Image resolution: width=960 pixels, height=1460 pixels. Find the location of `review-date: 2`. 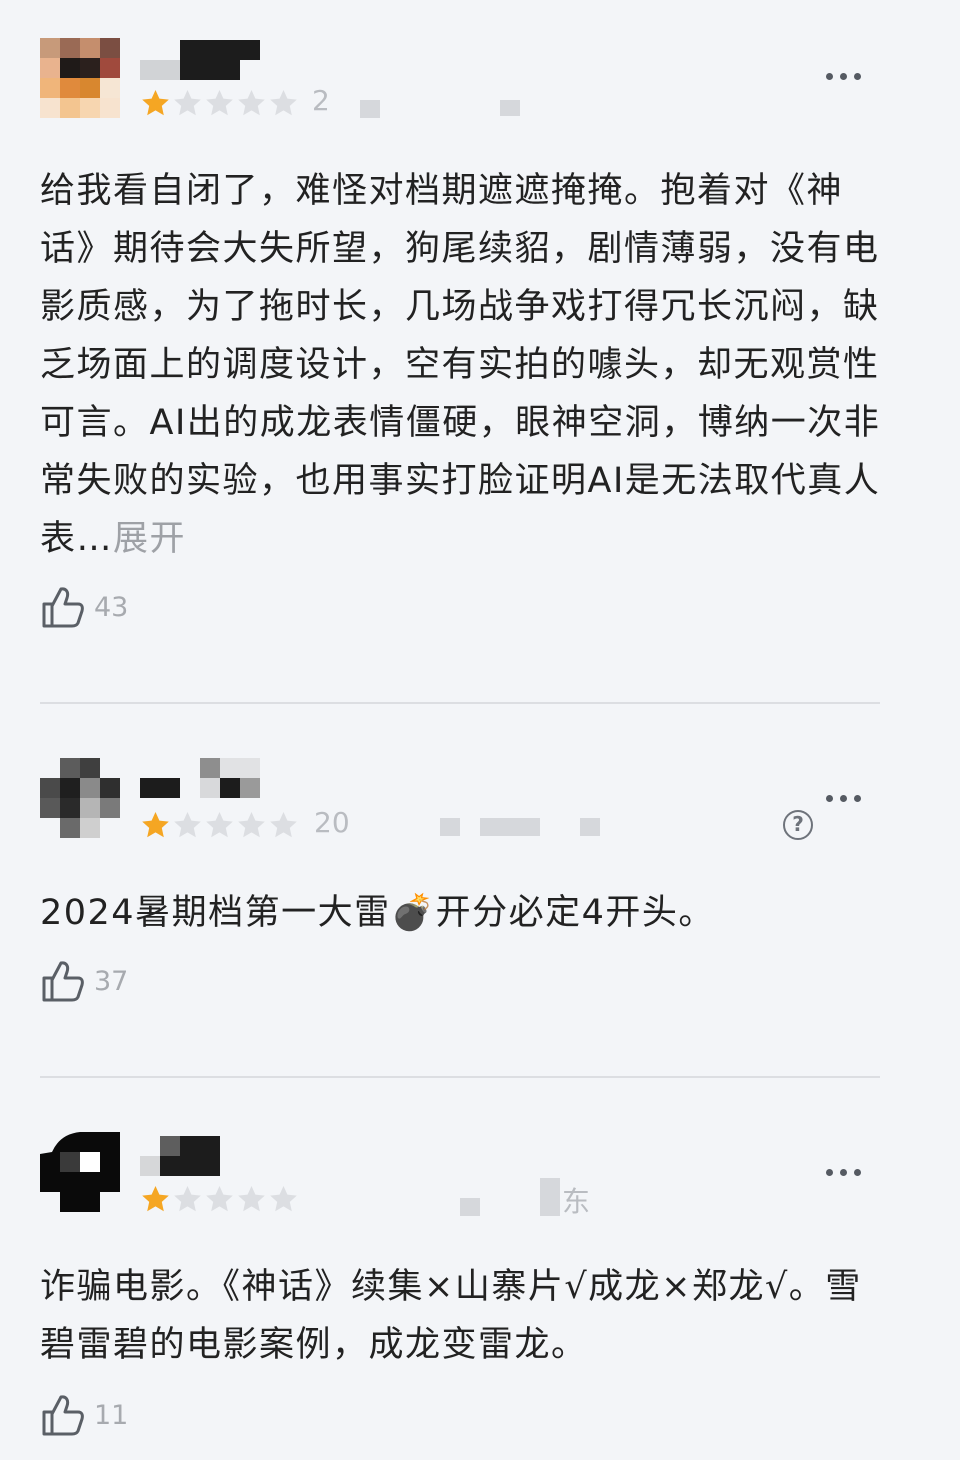

review-date: 2 is located at coordinates (321, 100).